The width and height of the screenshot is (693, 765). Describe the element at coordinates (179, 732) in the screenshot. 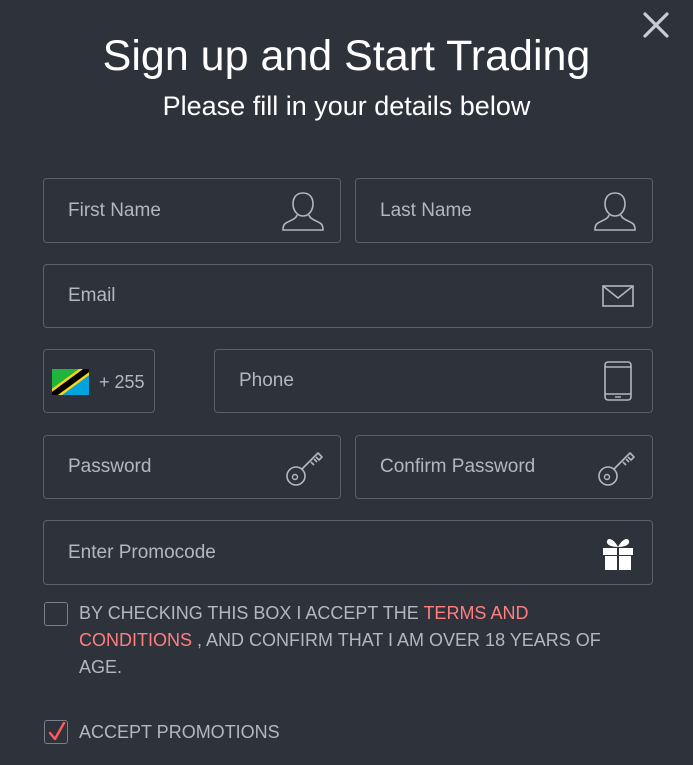

I see `accept-promotions-label: ACCEPT PROMOTIONS` at that location.